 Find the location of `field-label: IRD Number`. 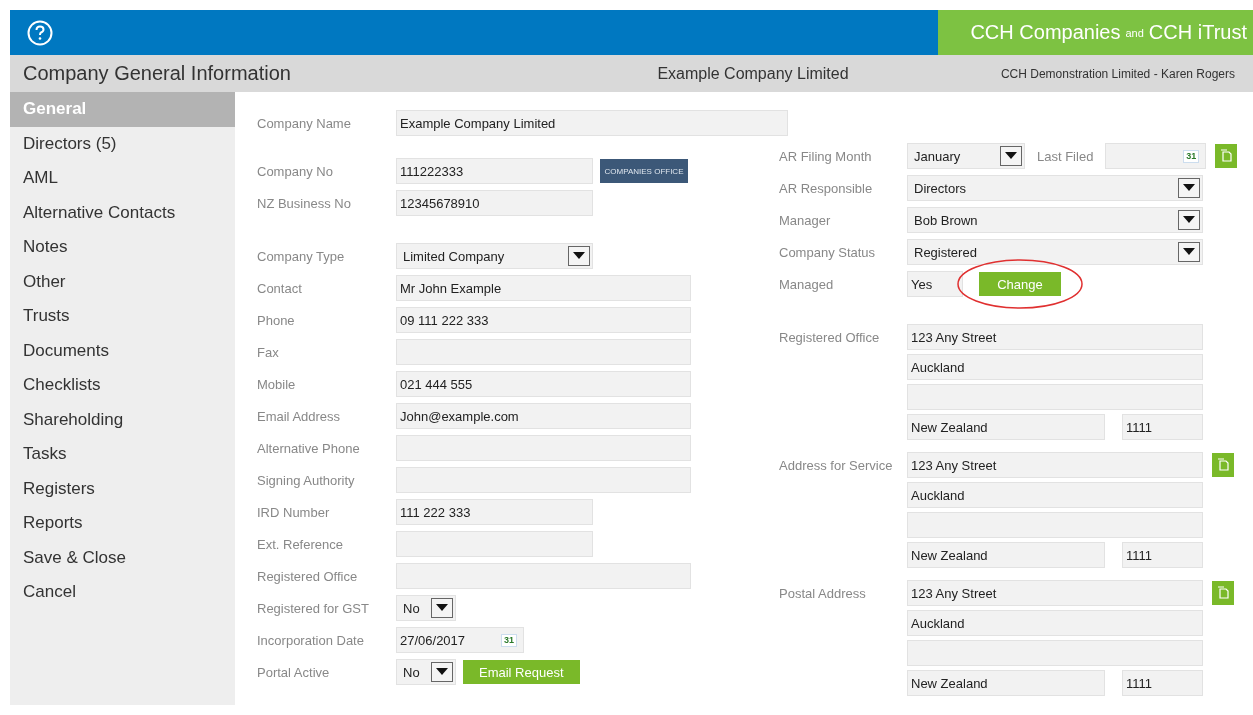

field-label: IRD Number is located at coordinates (294, 512).